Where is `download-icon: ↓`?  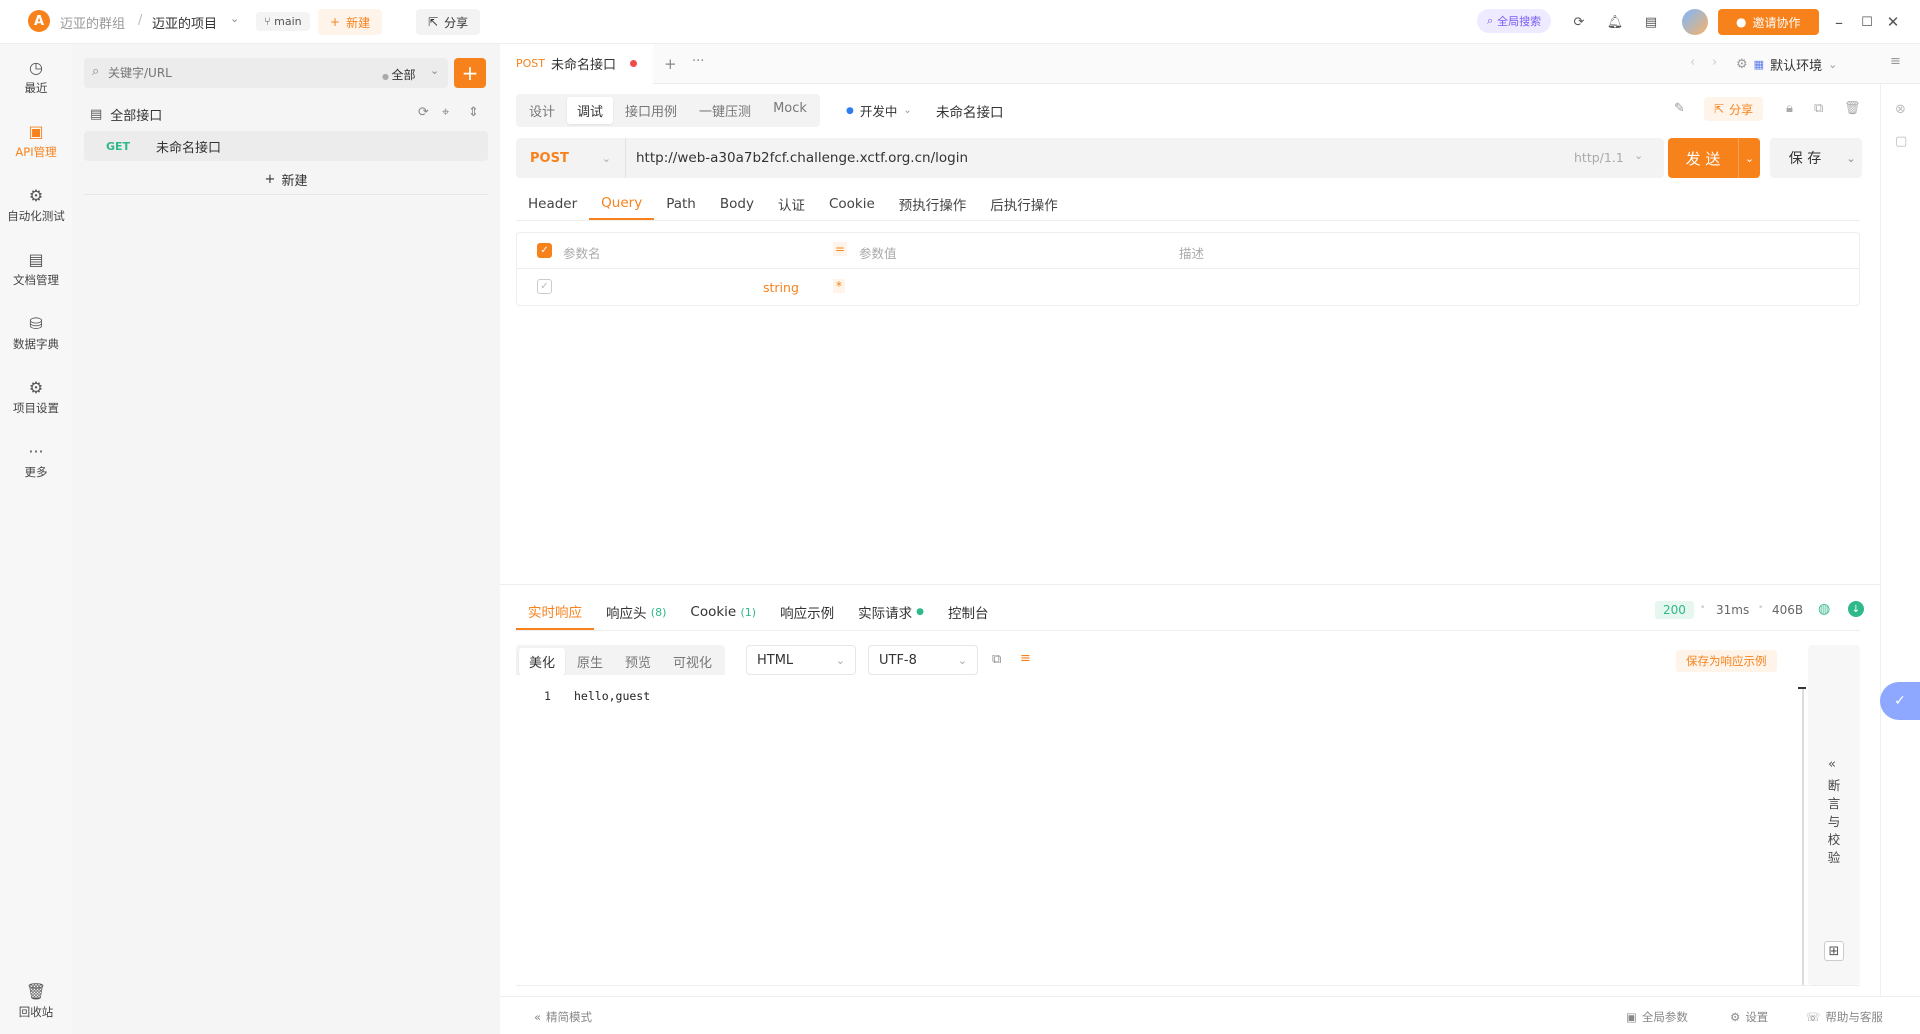
download-icon: ↓ is located at coordinates (1856, 609).